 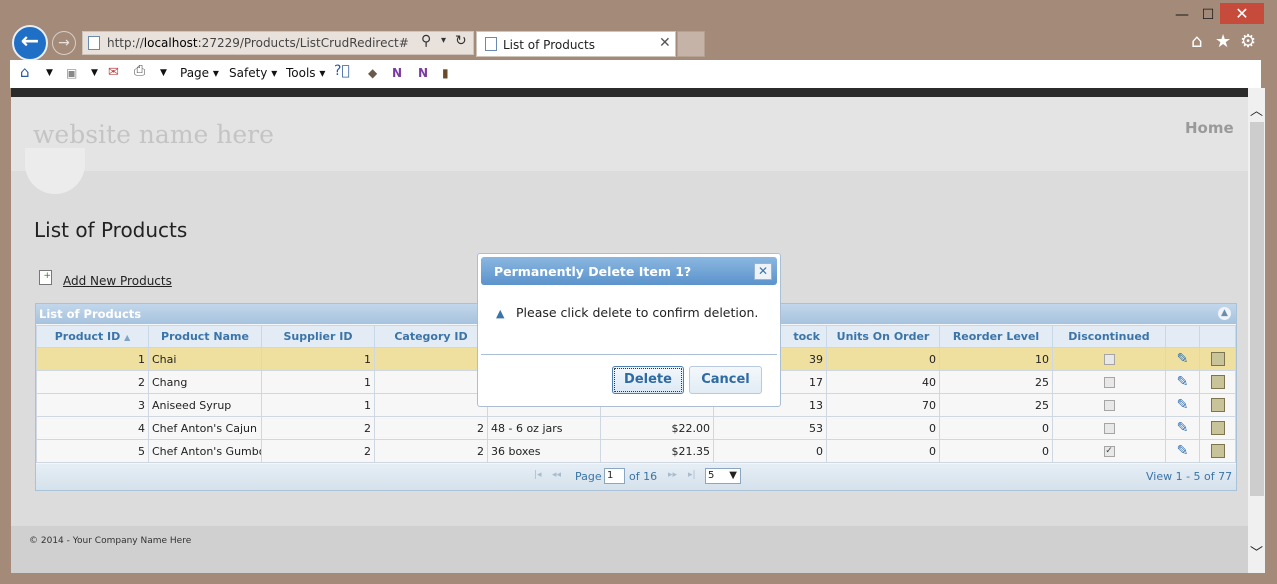 What do you see at coordinates (92, 428) in the screenshot?
I see `cell-product-id: 4` at bounding box center [92, 428].